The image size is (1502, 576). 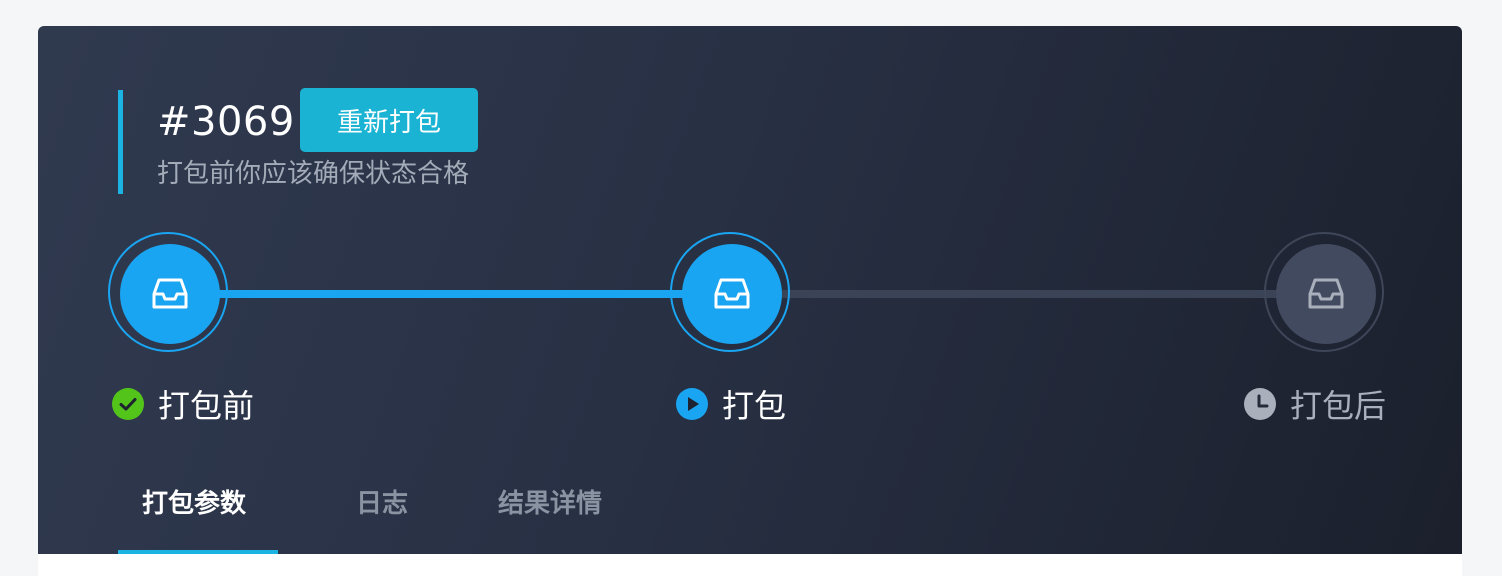 I want to click on step-postbuild-node, so click(x=1324, y=292).